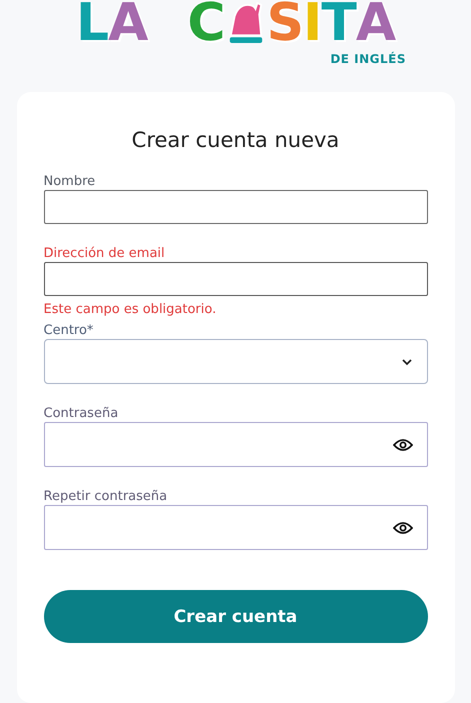 This screenshot has height=703, width=471. Describe the element at coordinates (406, 362) in the screenshot. I see `chevron-down-icon` at that location.